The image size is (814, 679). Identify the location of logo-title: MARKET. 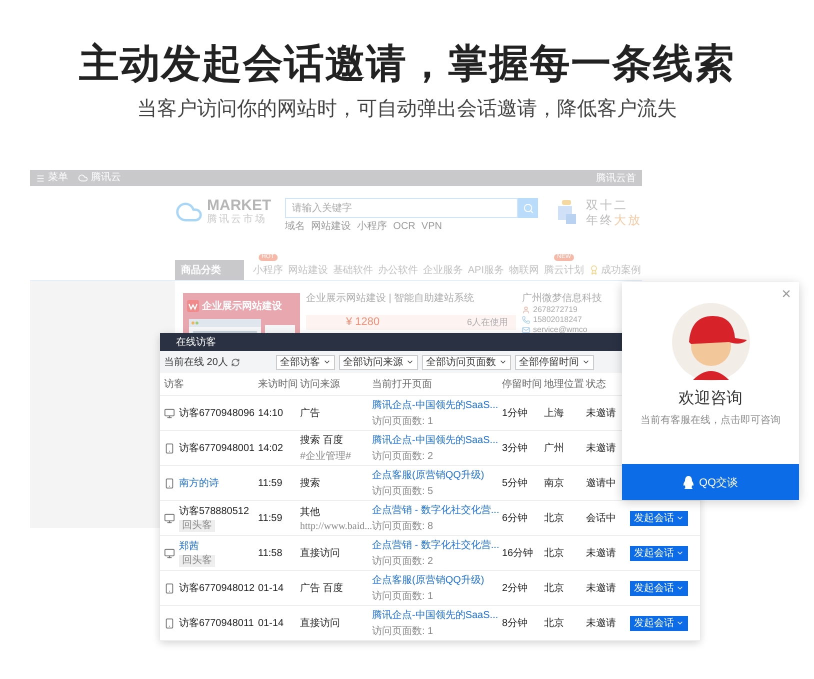
(239, 206).